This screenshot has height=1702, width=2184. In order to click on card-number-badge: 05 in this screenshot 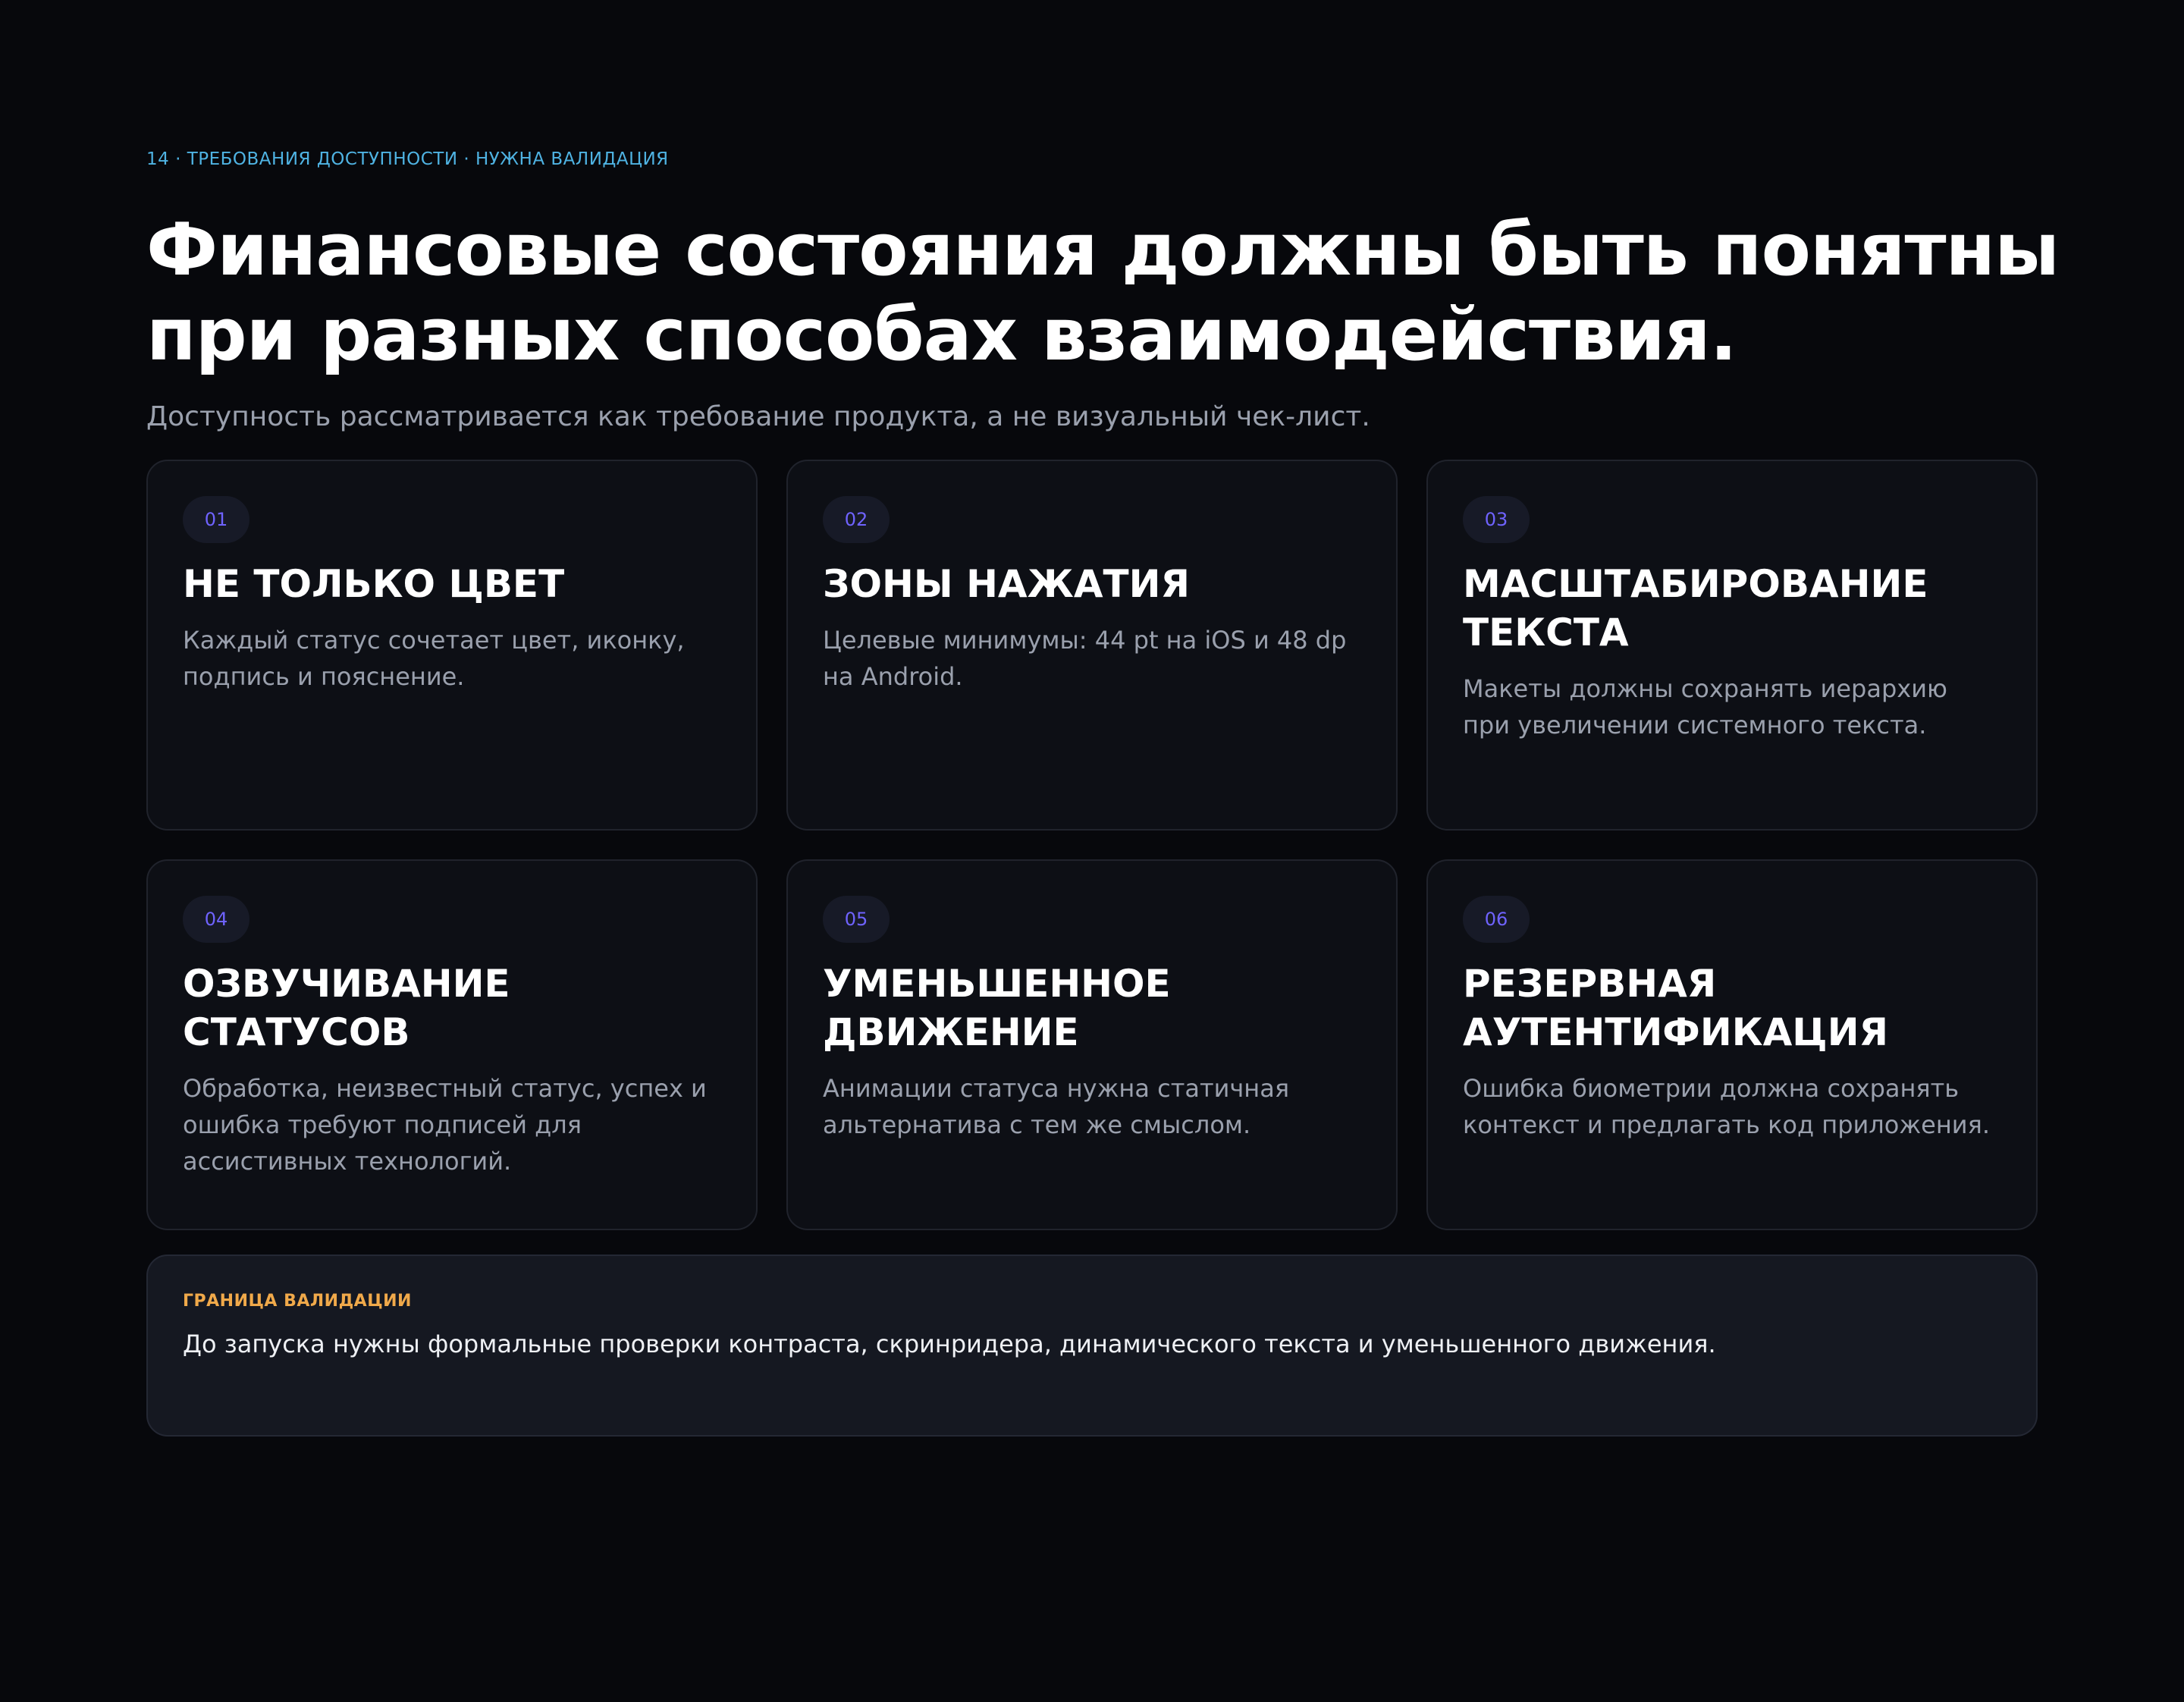, I will do `click(856, 919)`.